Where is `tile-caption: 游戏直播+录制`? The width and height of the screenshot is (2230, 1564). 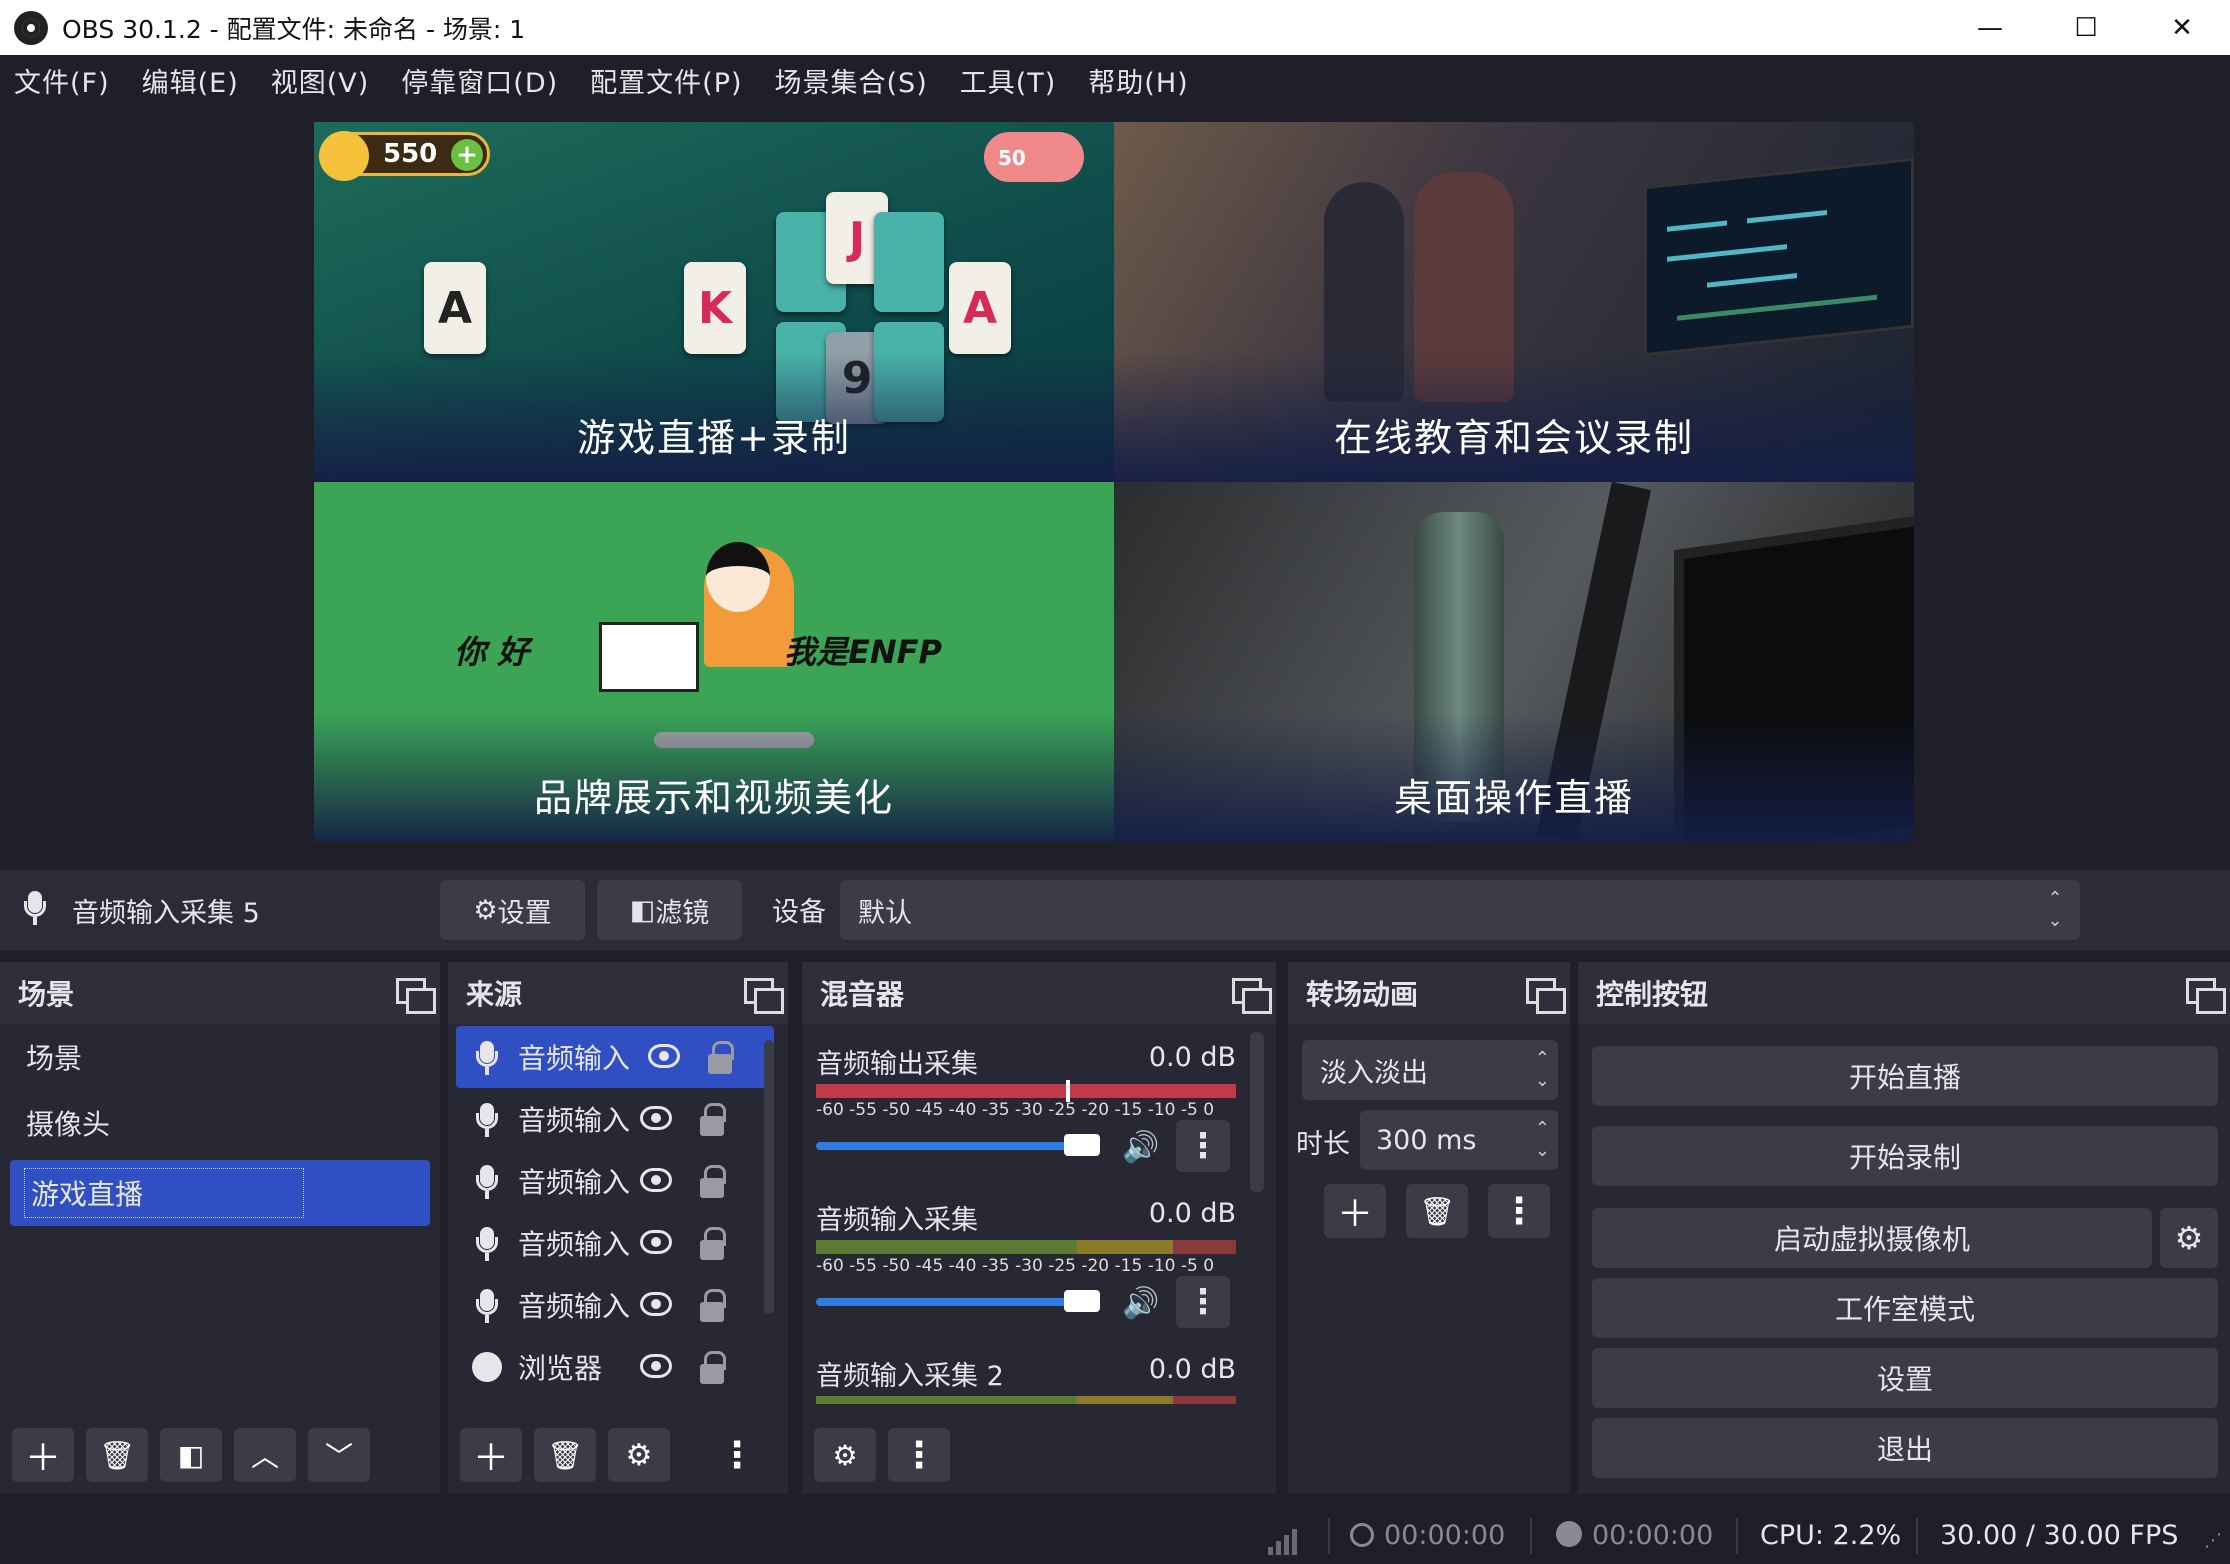
tile-caption: 游戏直播+录制 is located at coordinates (714, 417).